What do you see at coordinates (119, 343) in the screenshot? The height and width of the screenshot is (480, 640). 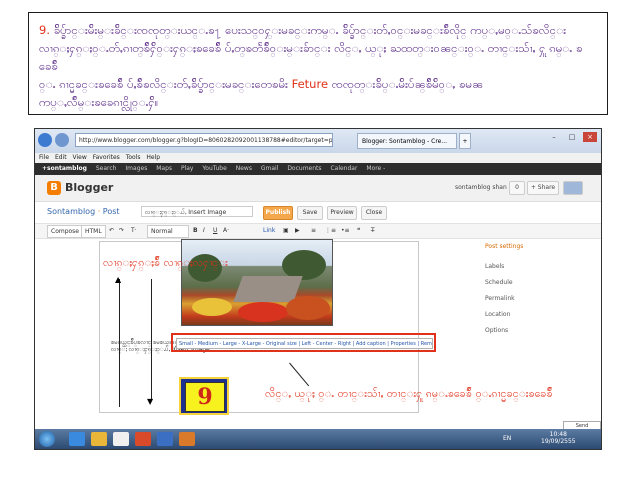 I see `up-arrow` at bounding box center [119, 343].